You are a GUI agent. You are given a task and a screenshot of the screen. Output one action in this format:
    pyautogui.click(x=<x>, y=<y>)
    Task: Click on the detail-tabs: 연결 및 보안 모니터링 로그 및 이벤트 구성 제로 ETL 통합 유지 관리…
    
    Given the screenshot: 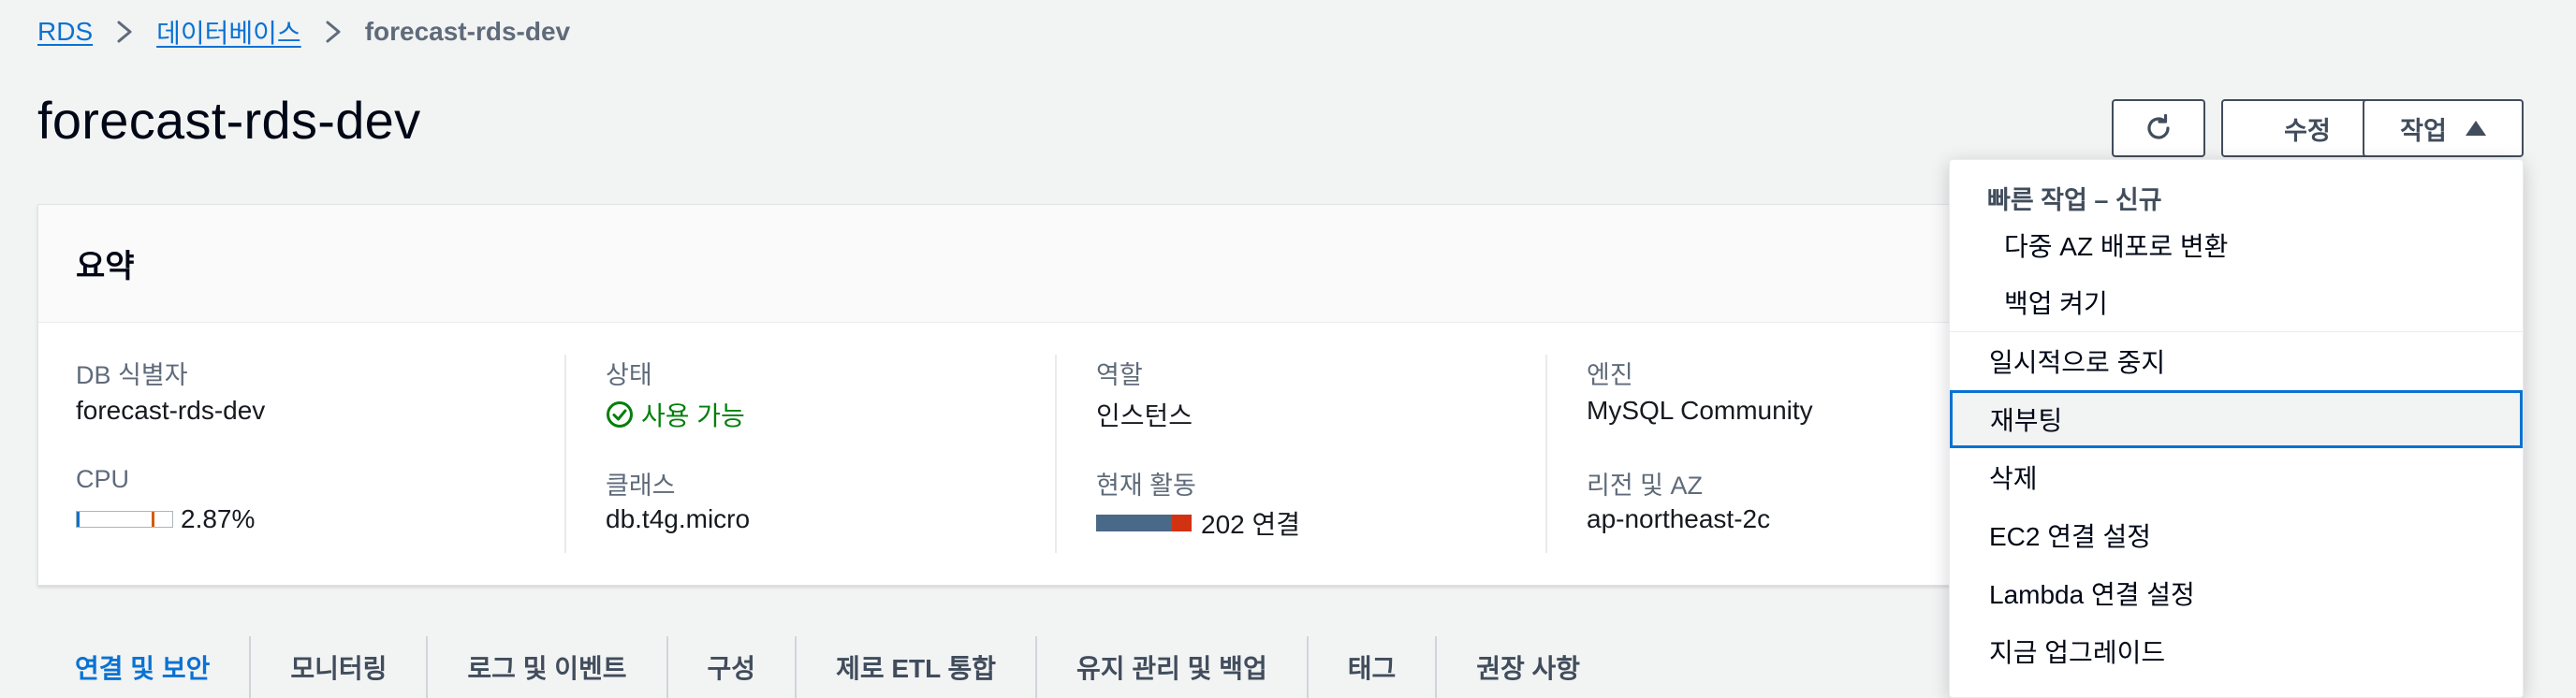 What is the action you would take?
    pyautogui.click(x=828, y=667)
    